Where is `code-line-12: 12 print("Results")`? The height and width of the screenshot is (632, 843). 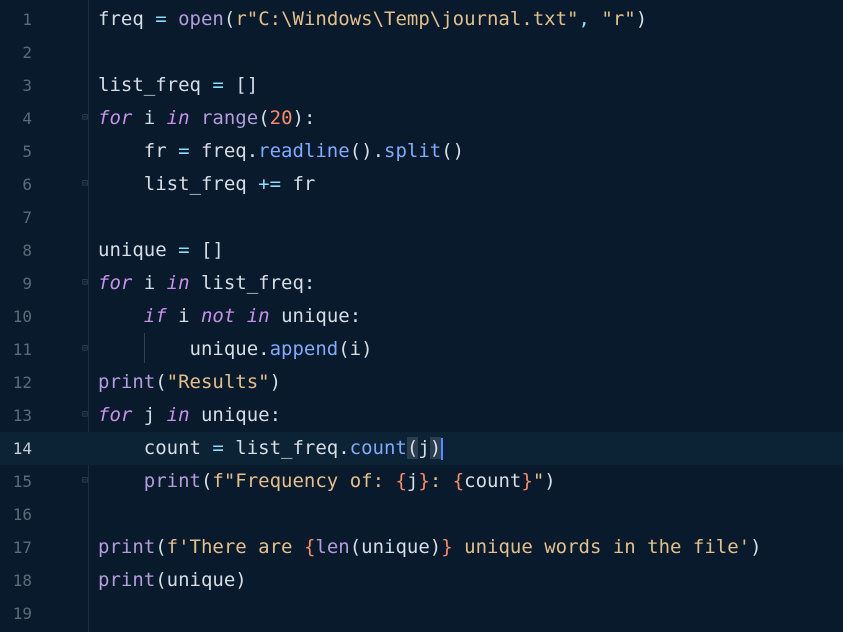 code-line-12: 12 print("Results") is located at coordinates (421, 382).